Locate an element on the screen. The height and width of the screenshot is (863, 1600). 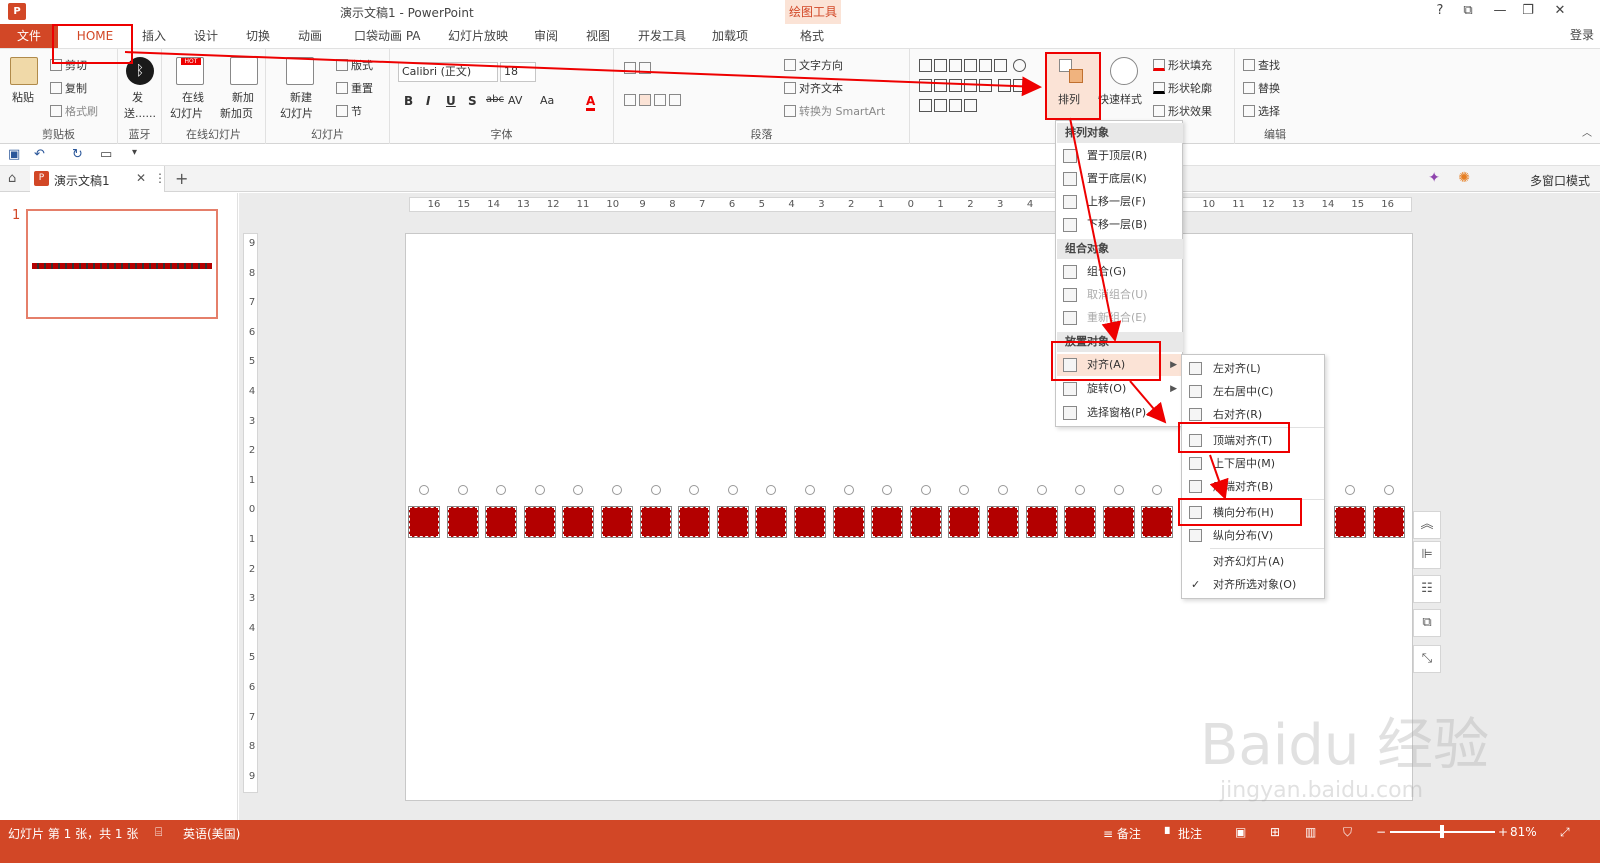
language-status: 英语(美国) is located at coordinates (211, 833).